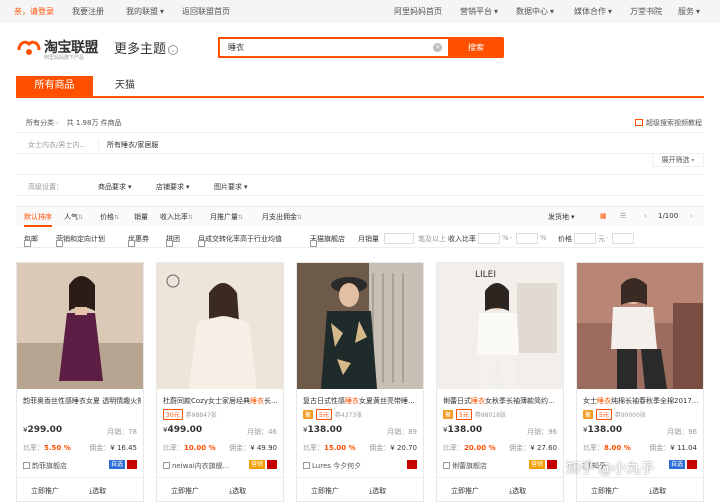 Image resolution: width=720 pixels, height=502 pixels. Describe the element at coordinates (500, 326) in the screenshot. I see `product-image: LILEI` at that location.